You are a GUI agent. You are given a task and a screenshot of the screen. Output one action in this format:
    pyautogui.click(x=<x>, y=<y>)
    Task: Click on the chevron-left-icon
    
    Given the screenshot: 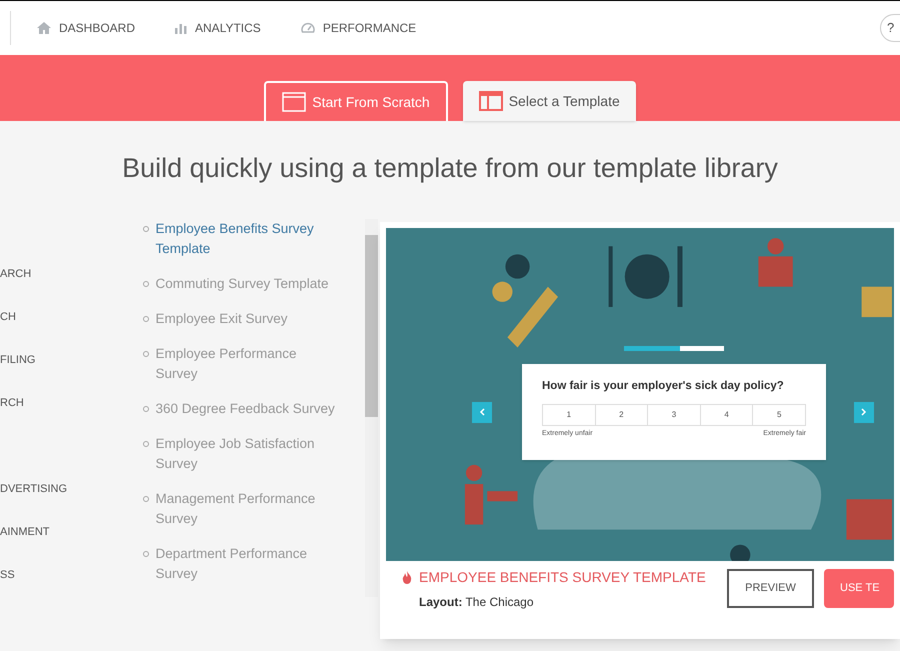 What is the action you would take?
    pyautogui.click(x=482, y=412)
    